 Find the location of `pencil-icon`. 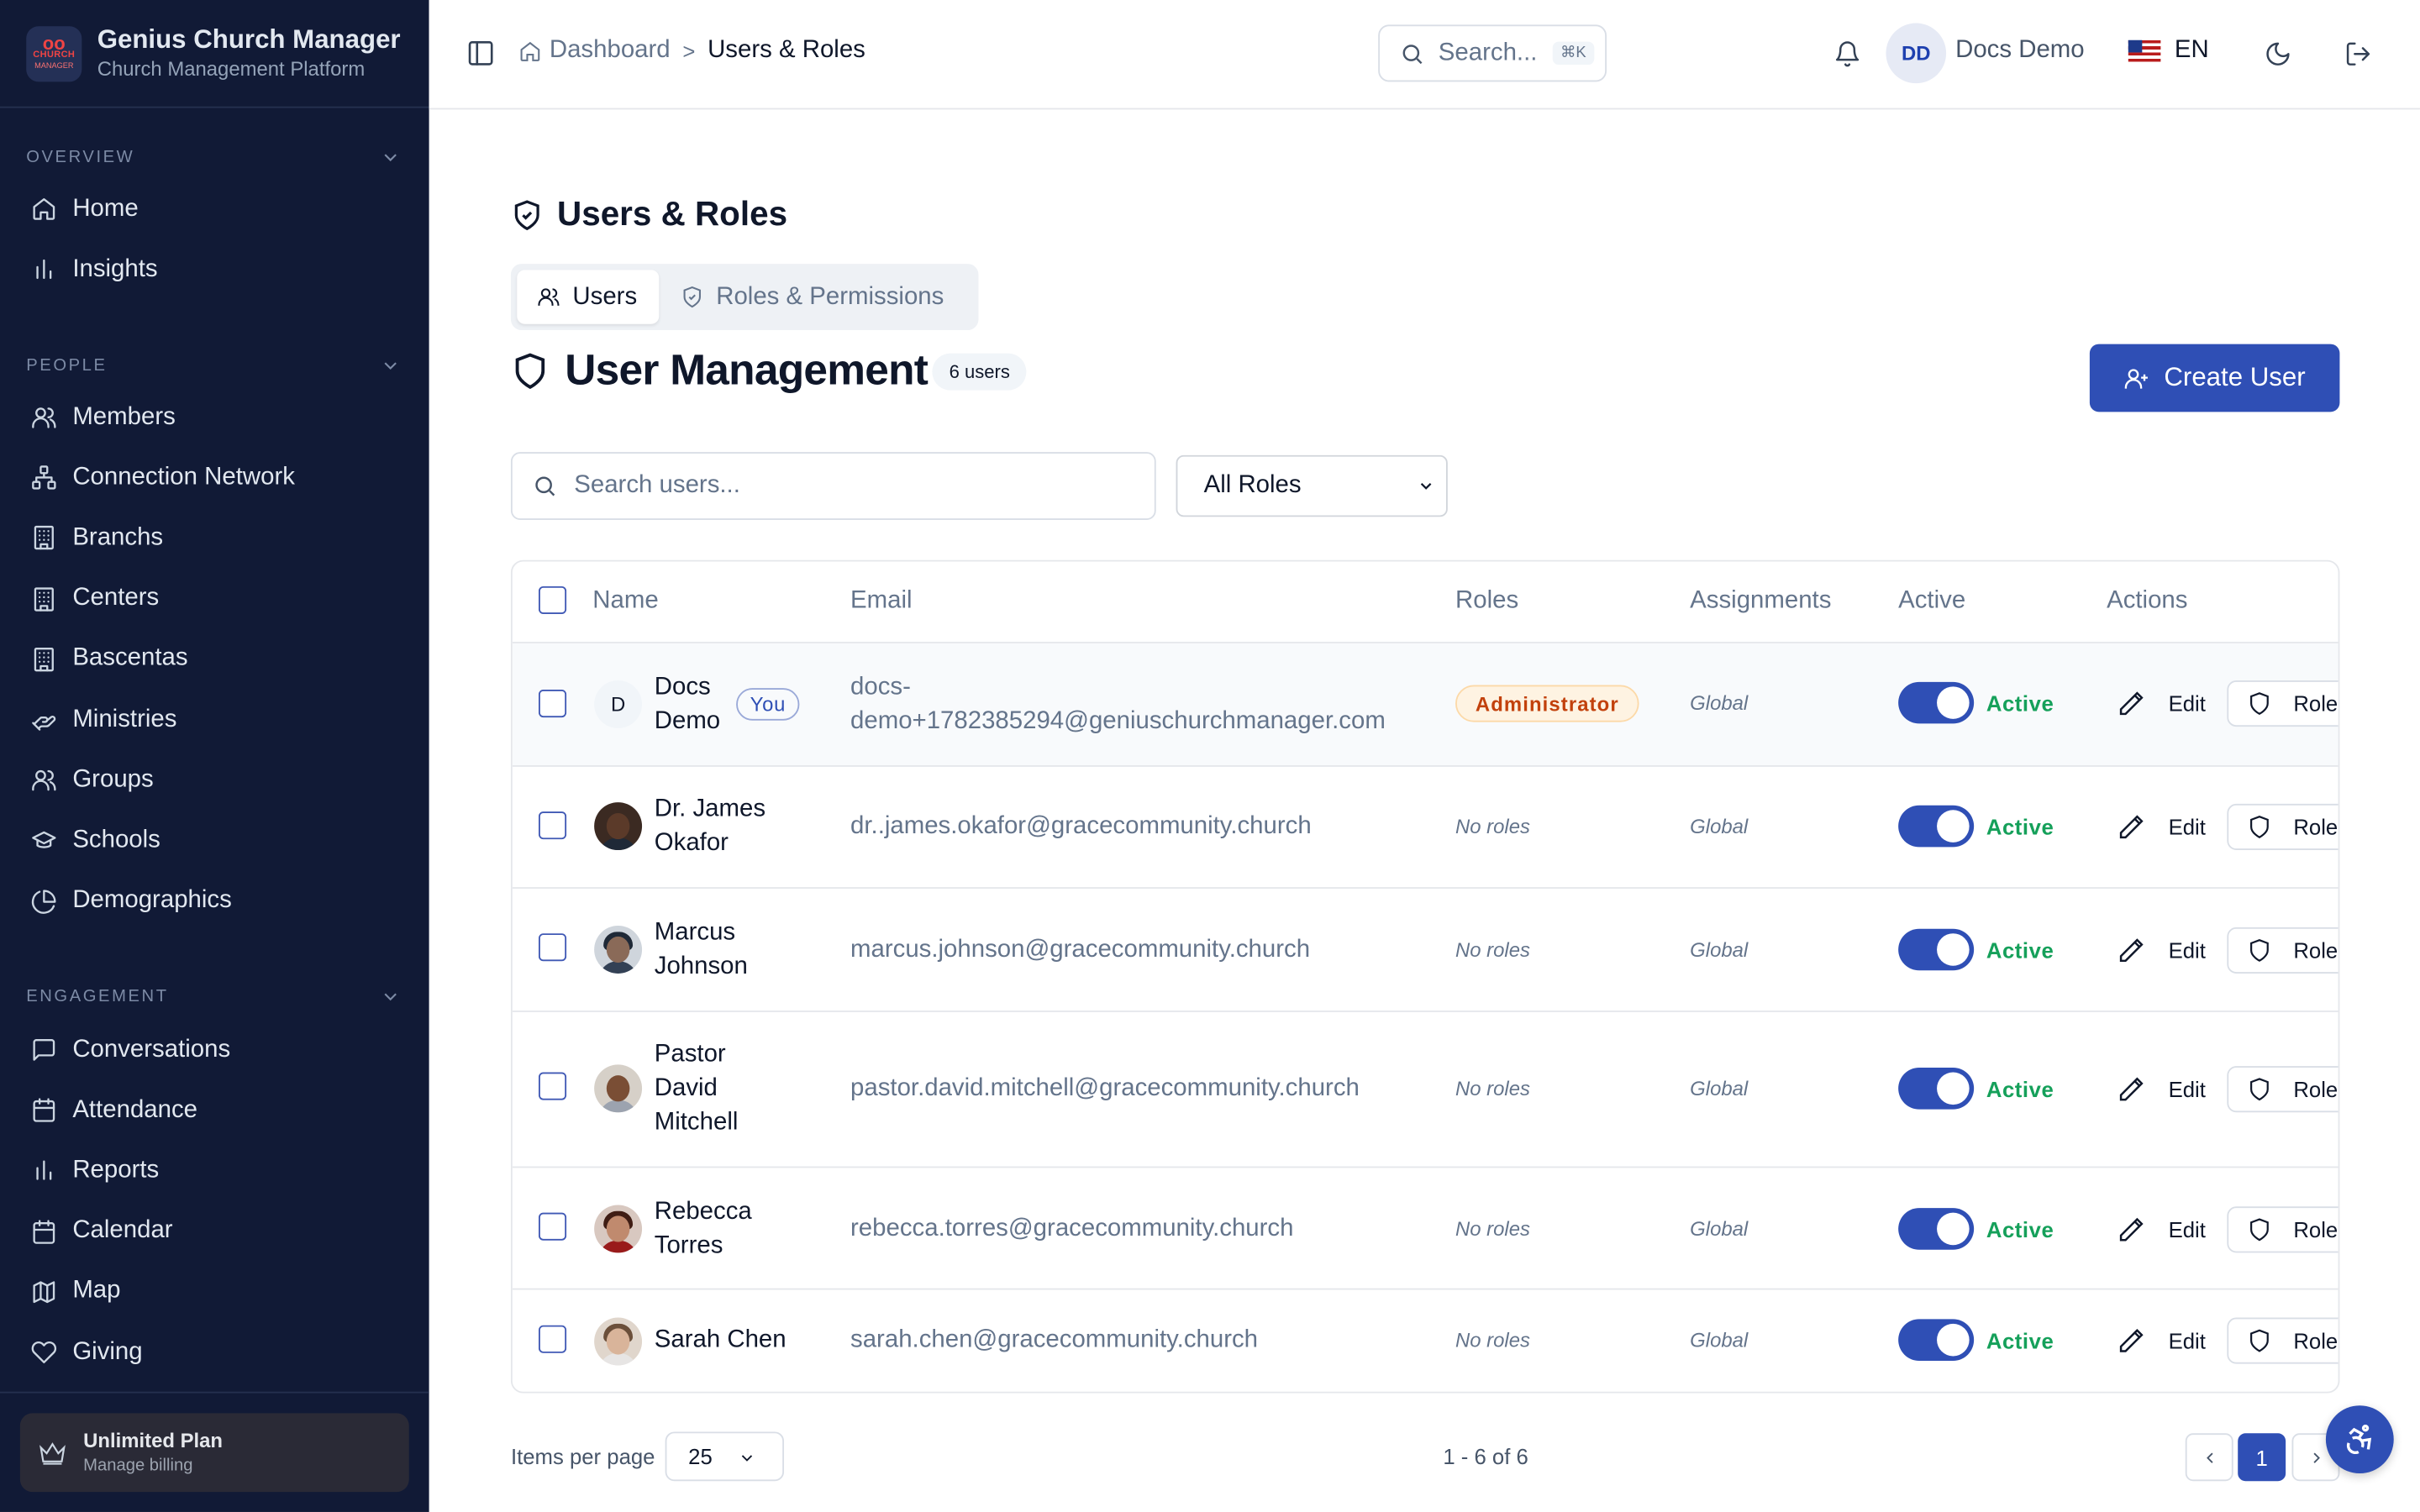

pencil-icon is located at coordinates (2131, 703).